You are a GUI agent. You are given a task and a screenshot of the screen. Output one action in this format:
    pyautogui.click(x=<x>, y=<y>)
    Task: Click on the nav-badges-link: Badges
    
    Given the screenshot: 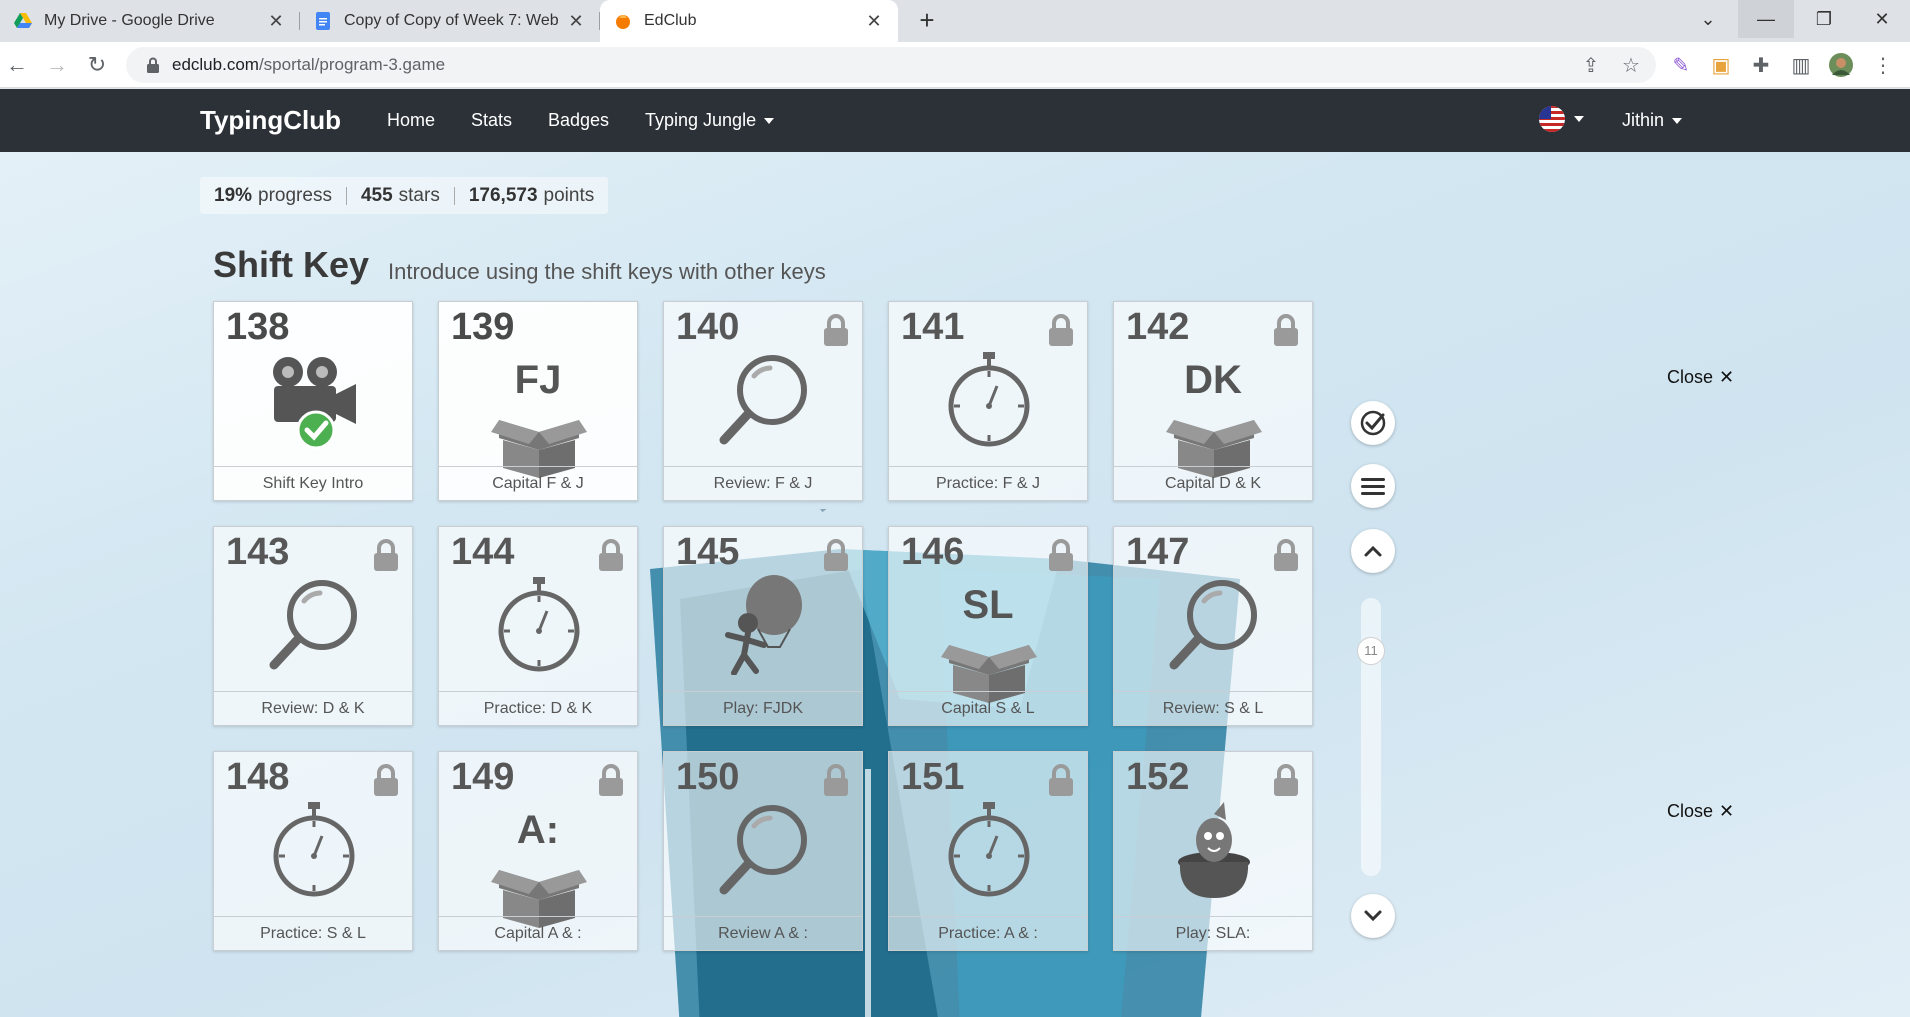 What is the action you would take?
    pyautogui.click(x=578, y=120)
    